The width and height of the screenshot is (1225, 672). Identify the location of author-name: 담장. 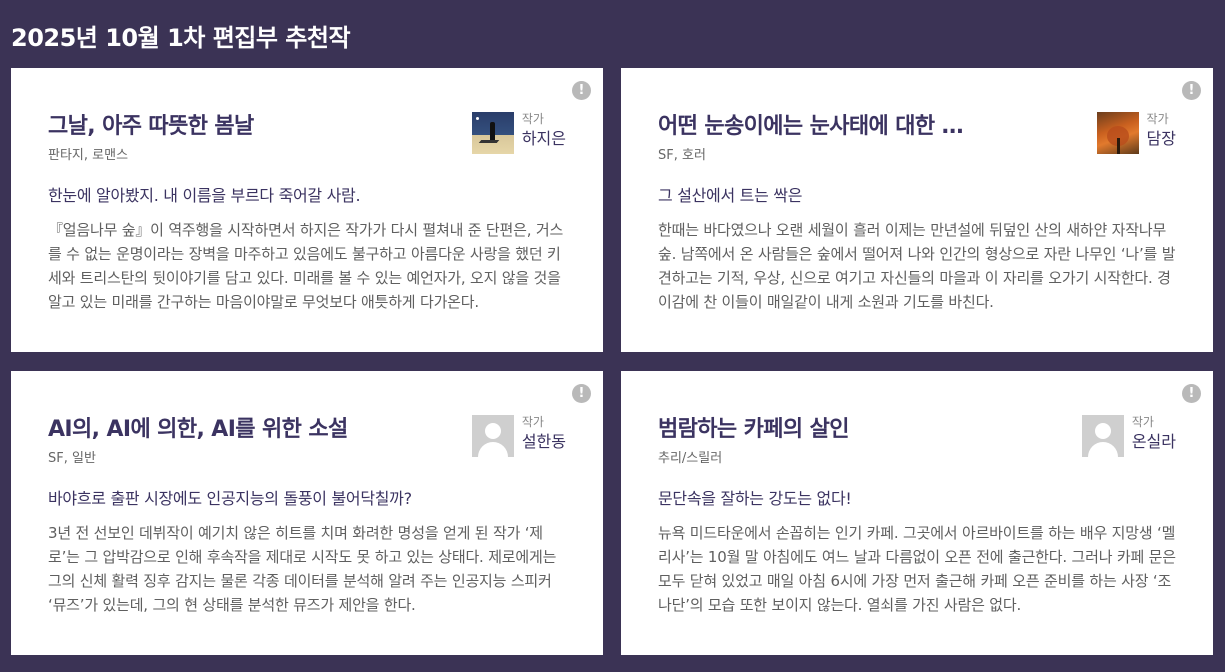
(1161, 139).